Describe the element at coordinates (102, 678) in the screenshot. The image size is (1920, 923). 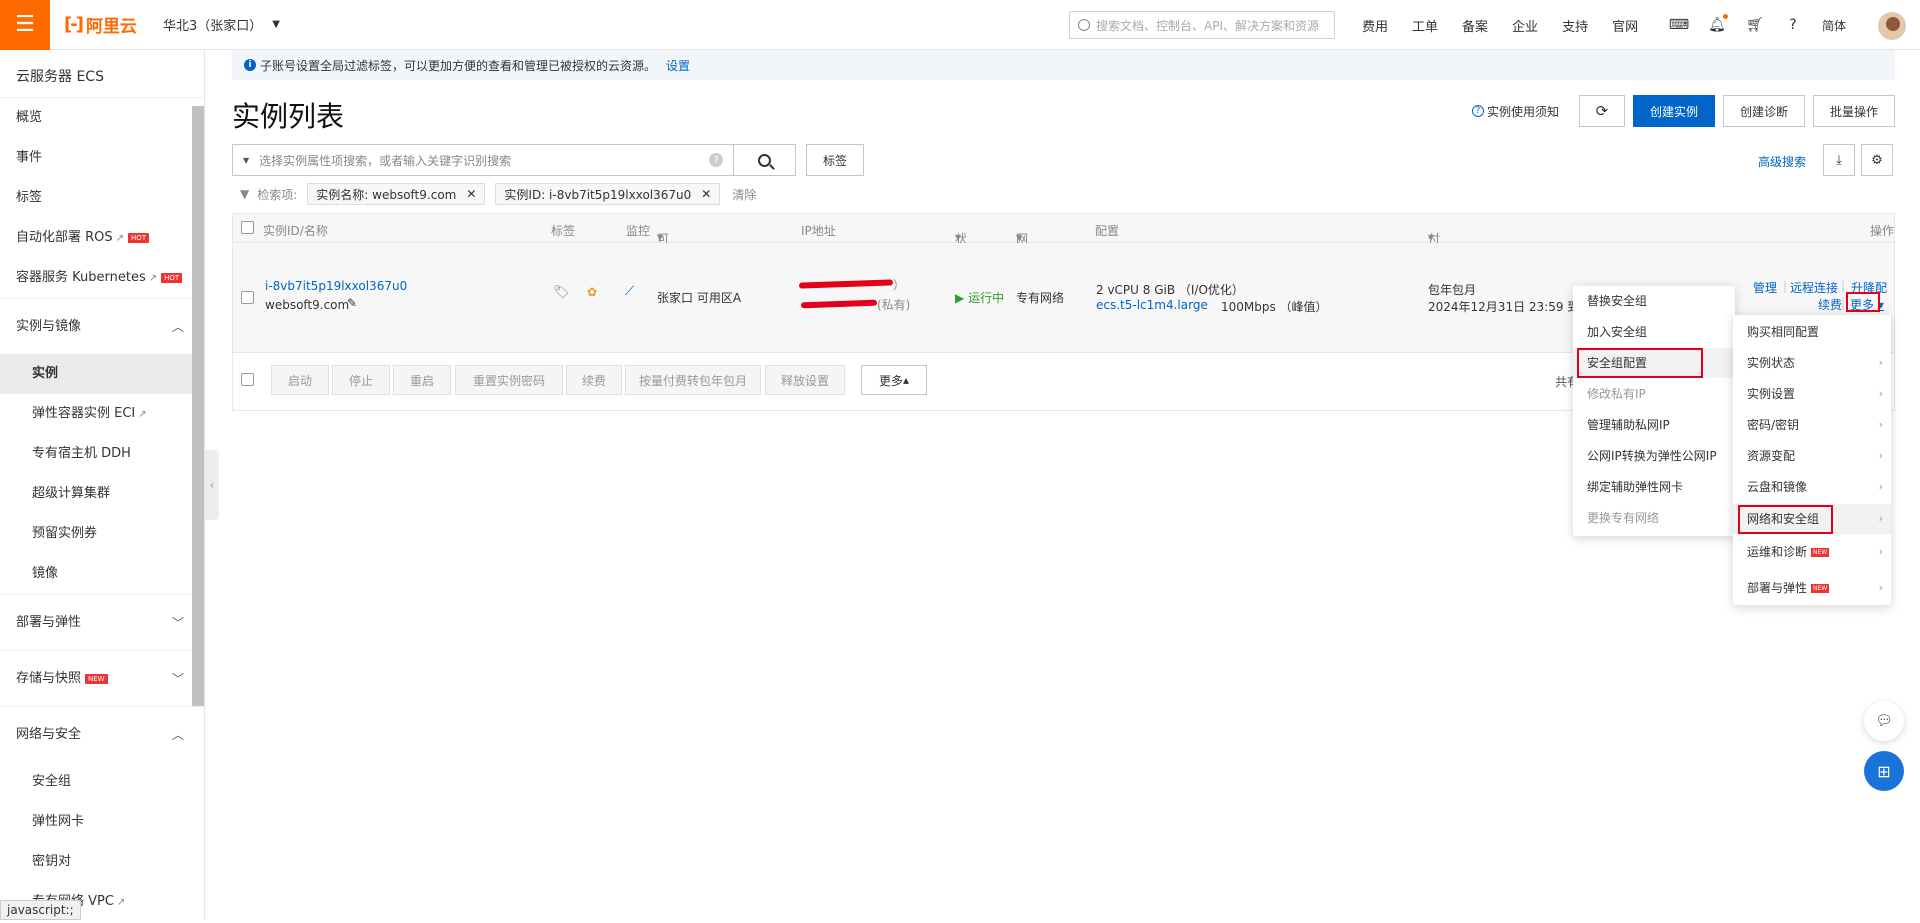
I see `sidebar-group-storage: 存储与快照 NEW ﹀` at that location.